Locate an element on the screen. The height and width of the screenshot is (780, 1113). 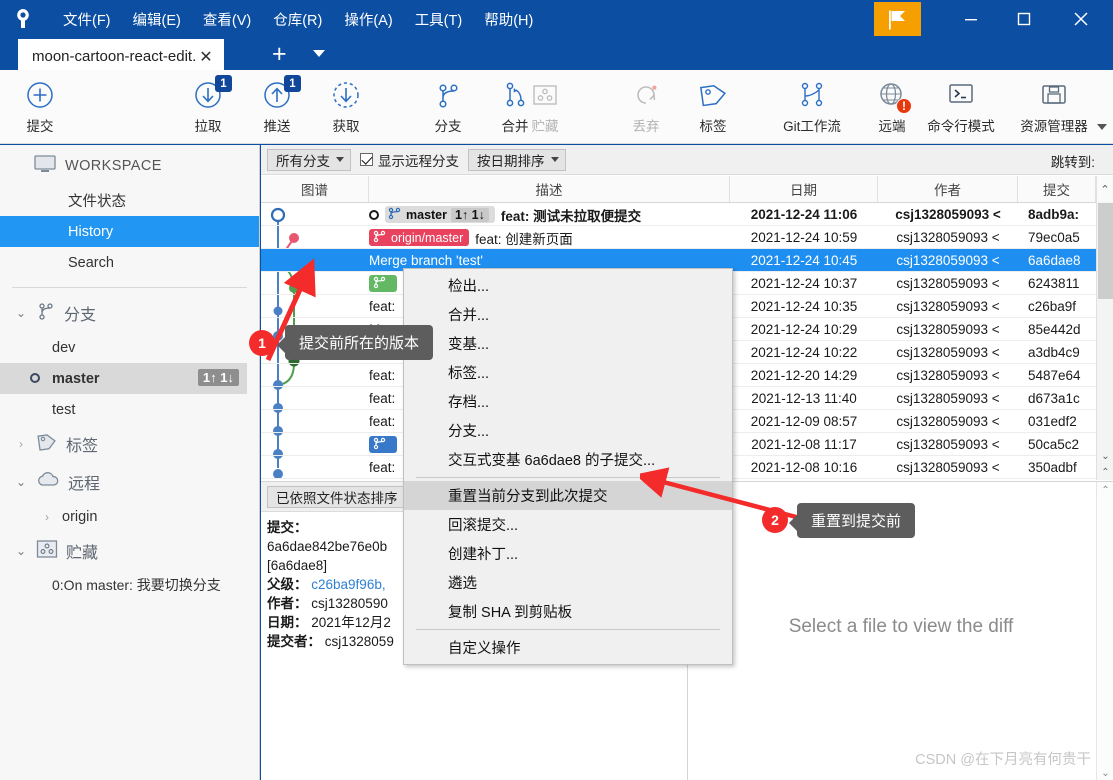
scroll-end-chevron-icon: ⌃ is located at coordinates (1105, 472).